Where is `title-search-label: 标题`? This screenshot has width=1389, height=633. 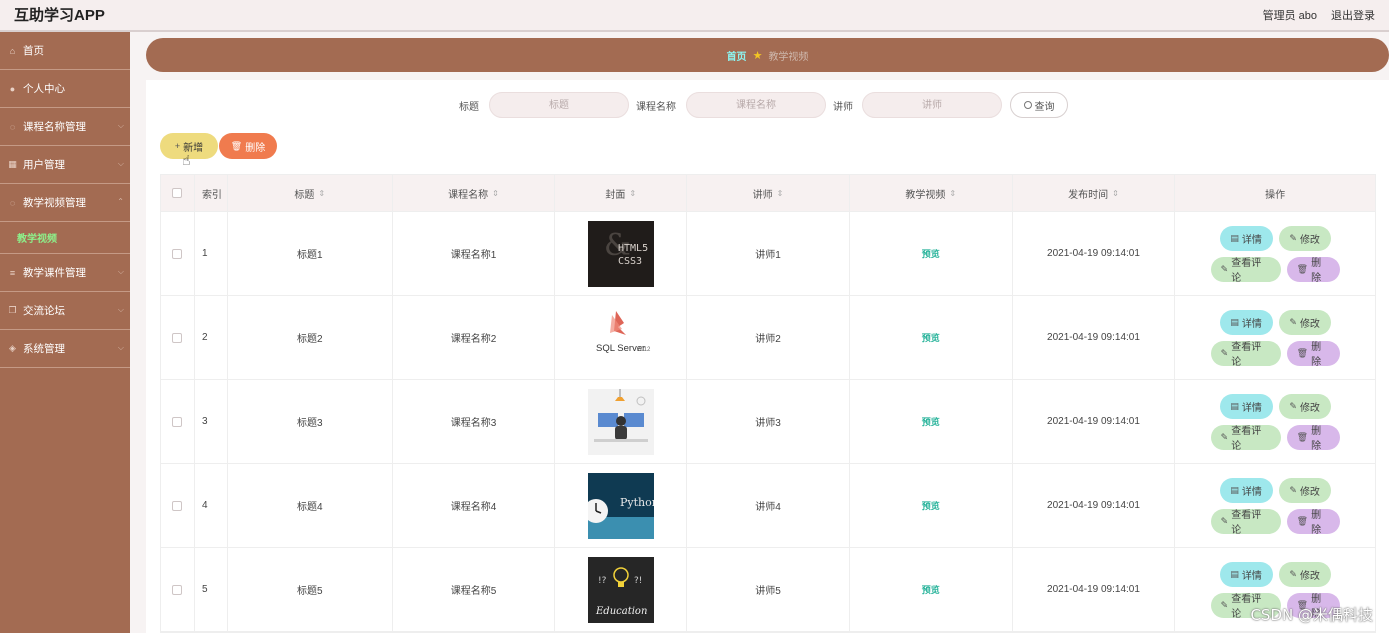
title-search-label: 标题 is located at coordinates (469, 107).